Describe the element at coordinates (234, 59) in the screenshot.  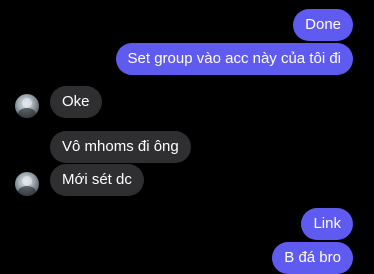
I see `message-bubble-outgoing: Set group vào acc này của tôi đi` at that location.